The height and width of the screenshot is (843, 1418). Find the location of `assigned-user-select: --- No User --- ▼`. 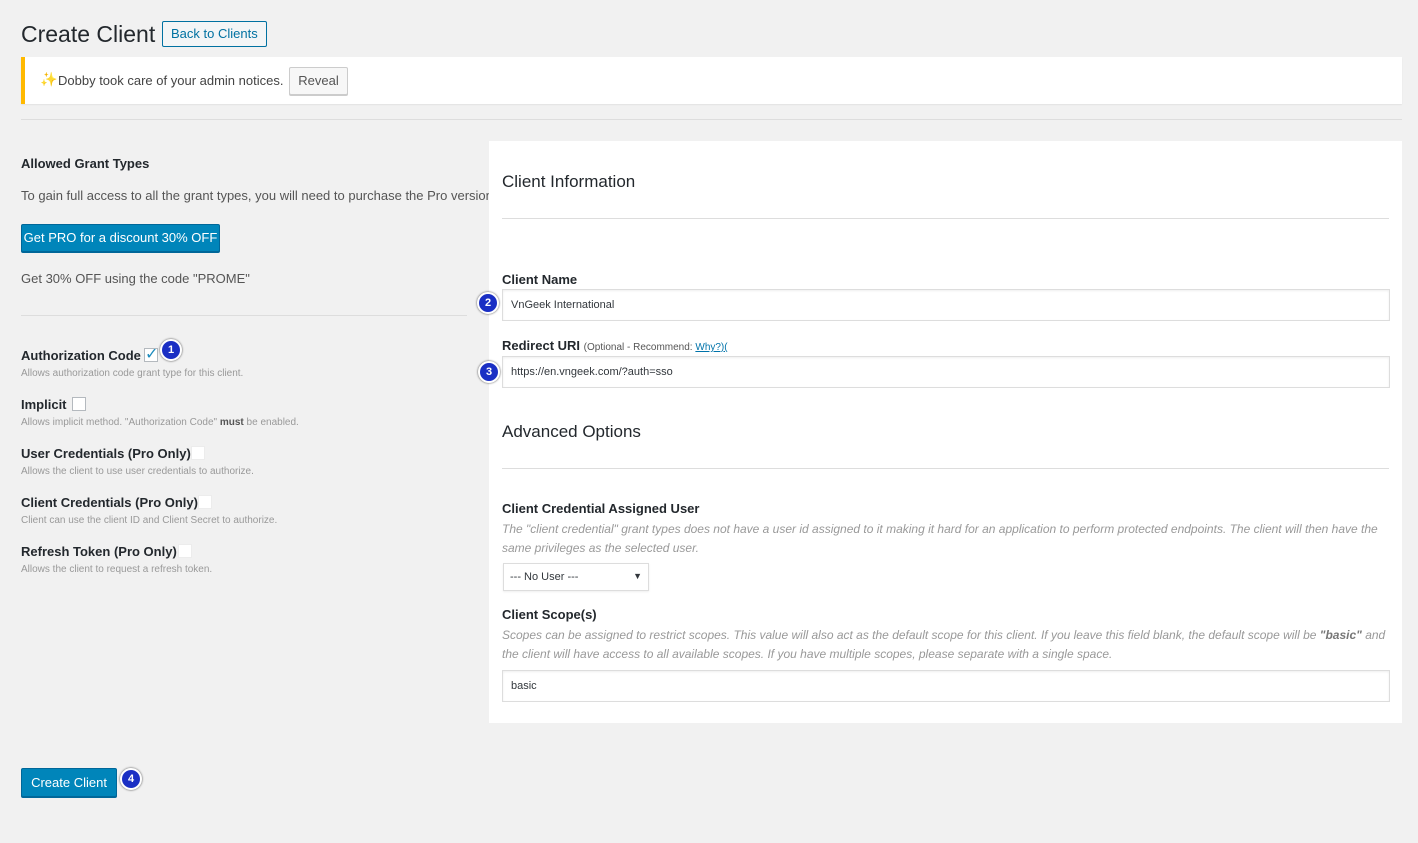

assigned-user-select: --- No User --- ▼ is located at coordinates (576, 577).